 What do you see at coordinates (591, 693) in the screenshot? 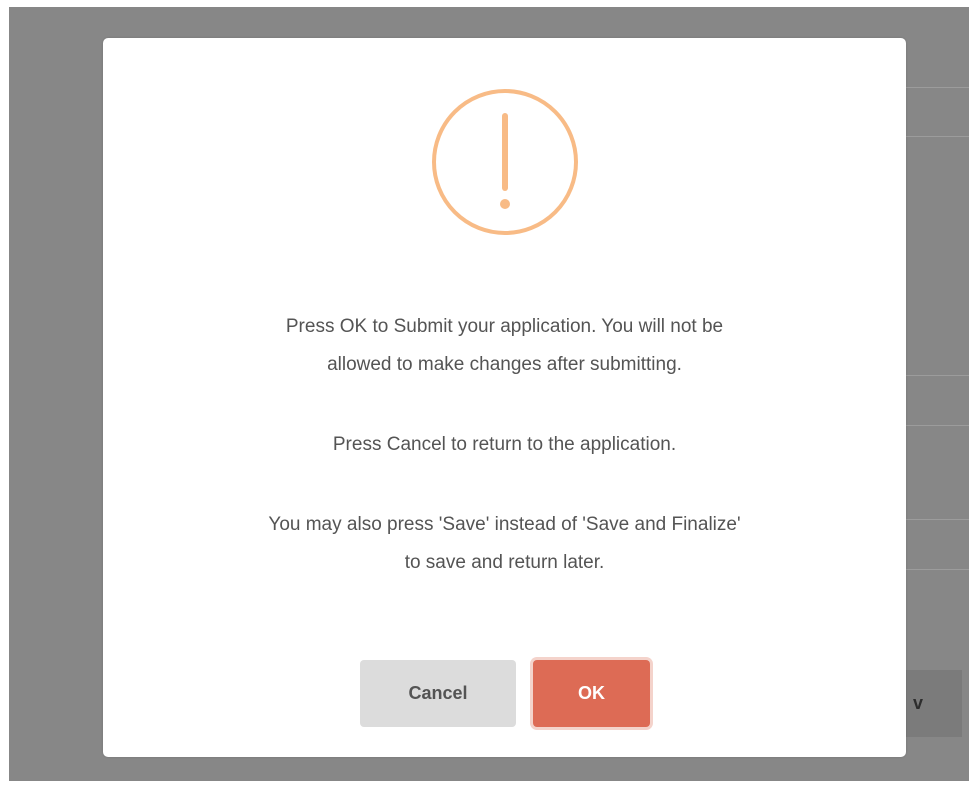
I see `ok-button: OK` at bounding box center [591, 693].